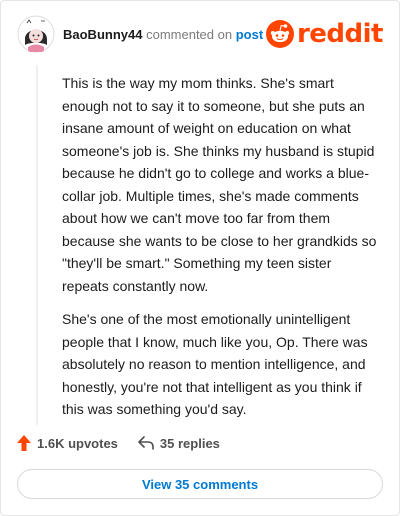 The image size is (400, 516). I want to click on upvote-button: 1.6K upvotes, so click(67, 443).